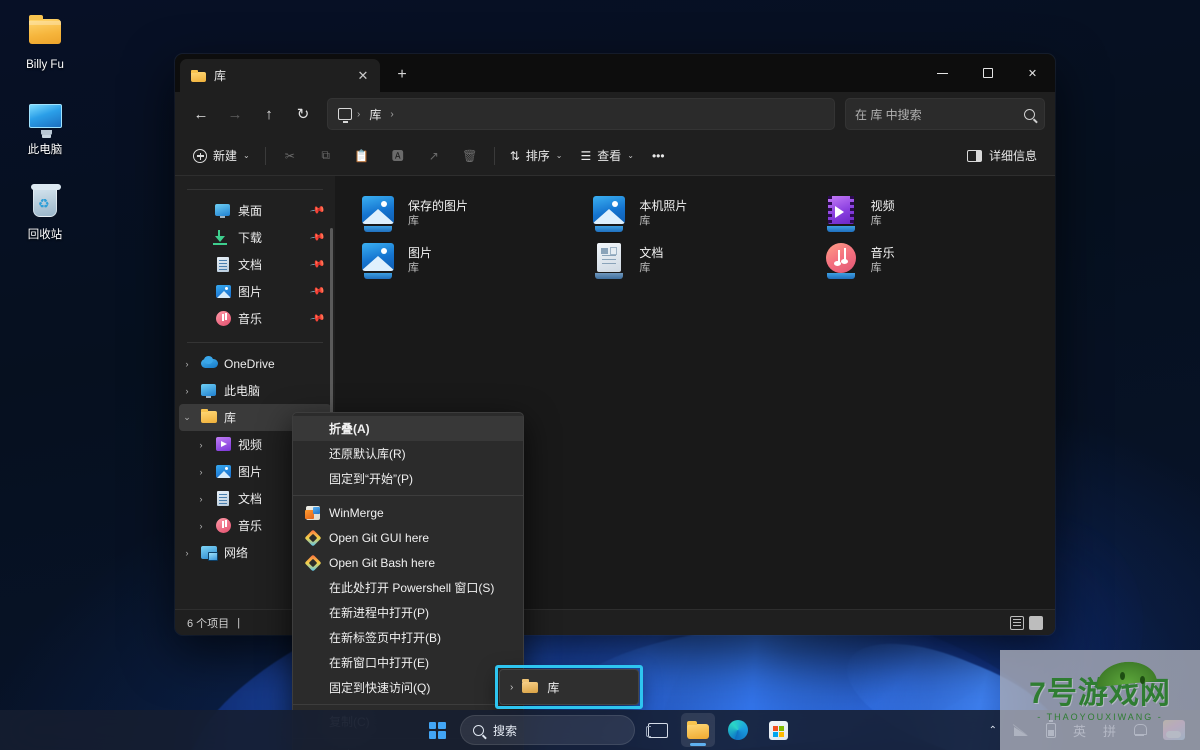  What do you see at coordinates (1036, 622) in the screenshot?
I see `large-icons-view-icon` at bounding box center [1036, 622].